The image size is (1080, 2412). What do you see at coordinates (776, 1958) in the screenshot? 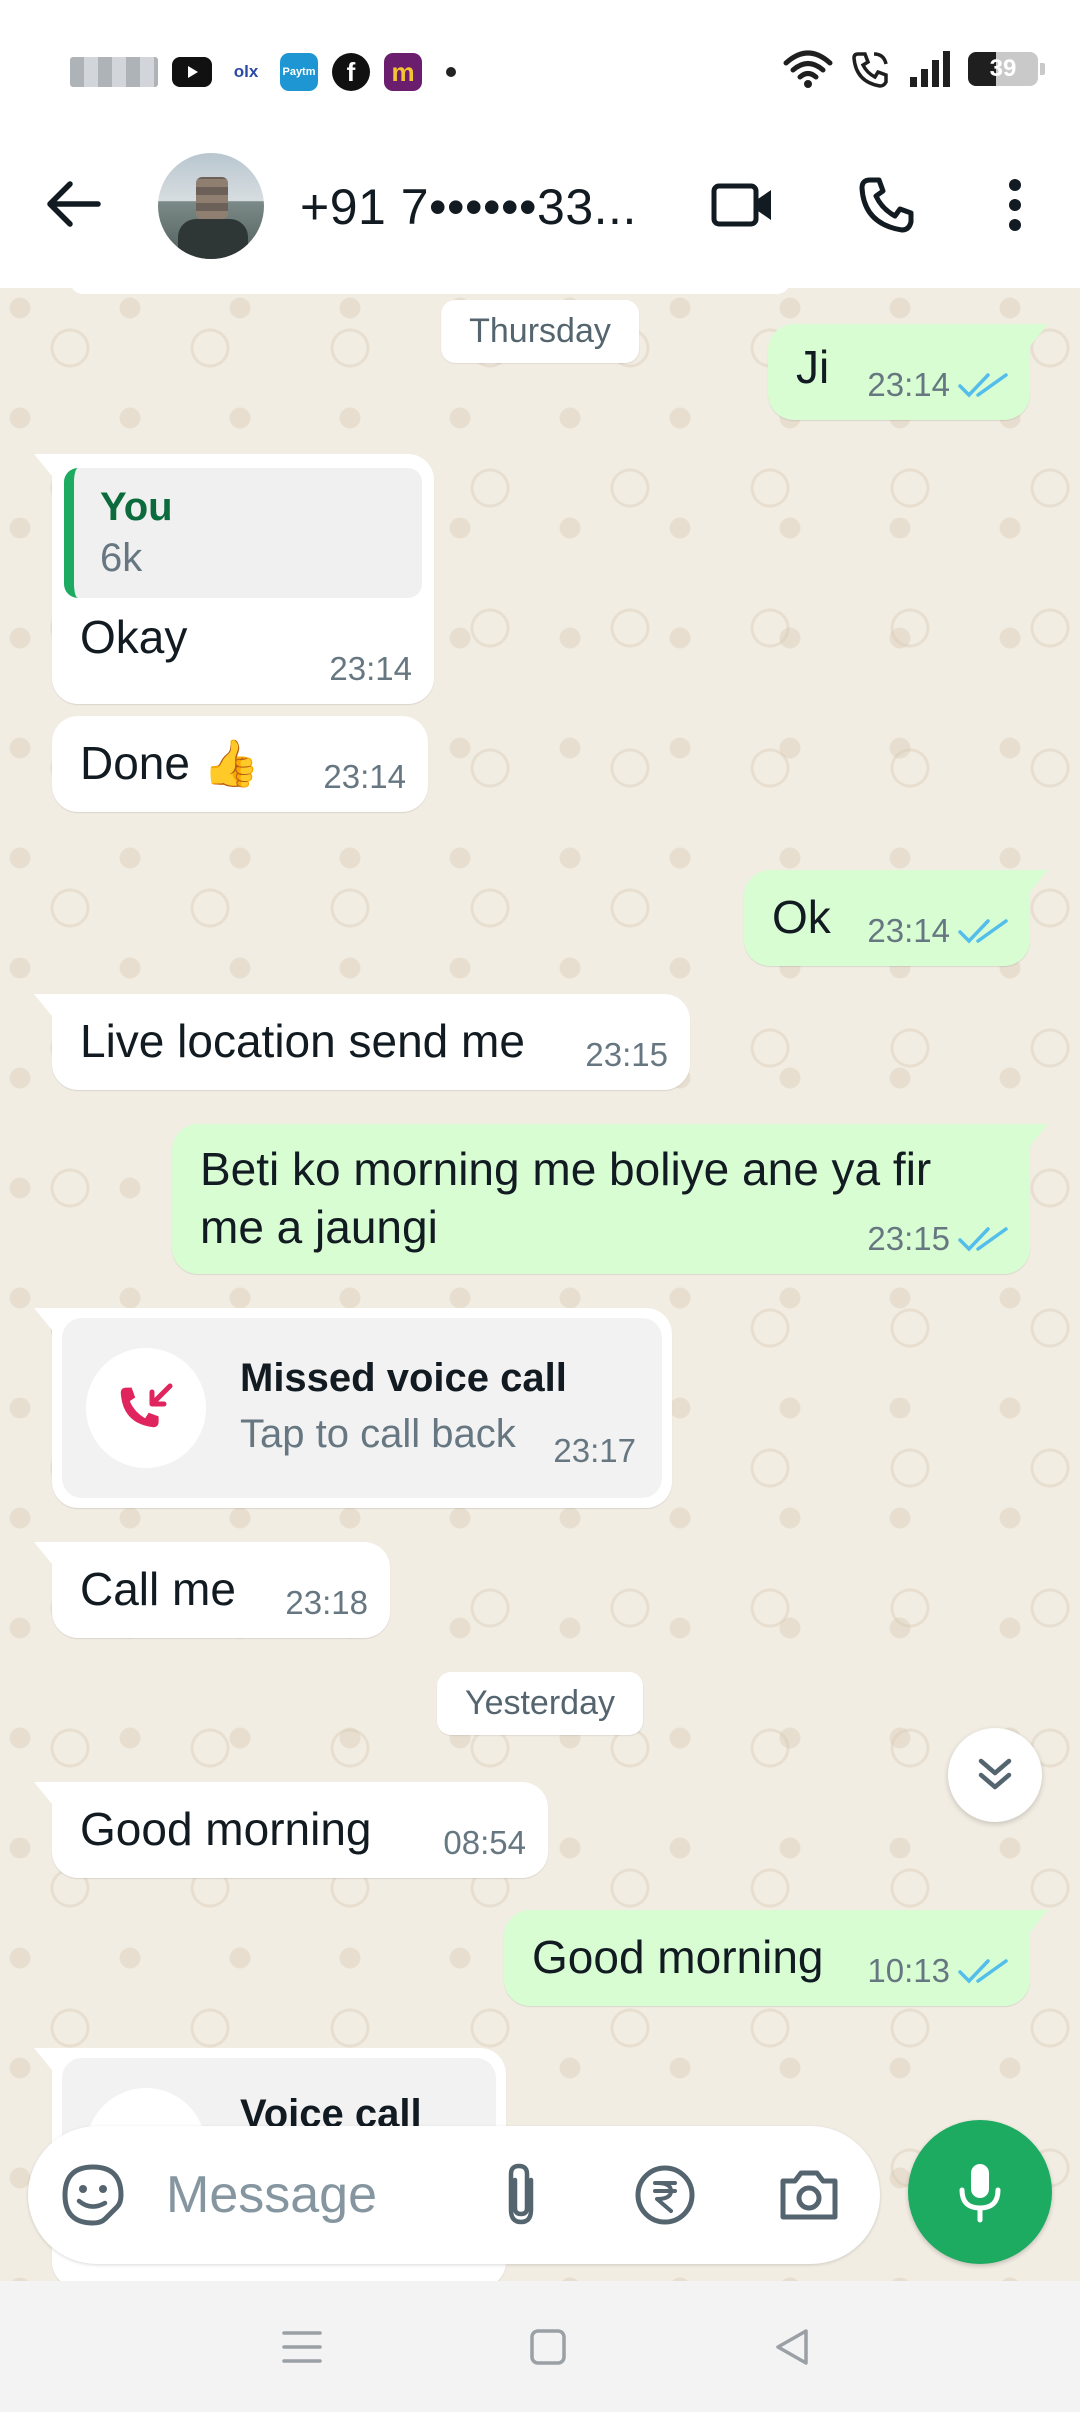
I see `message-bubble-outgoing: Good morning 10:13` at bounding box center [776, 1958].